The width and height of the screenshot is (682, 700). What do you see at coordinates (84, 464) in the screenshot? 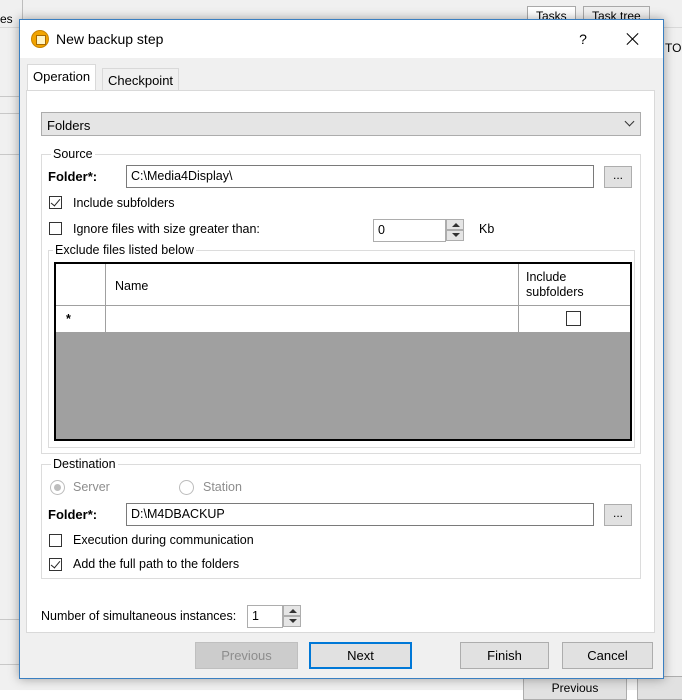
I see `destination-legend: Destination` at bounding box center [84, 464].